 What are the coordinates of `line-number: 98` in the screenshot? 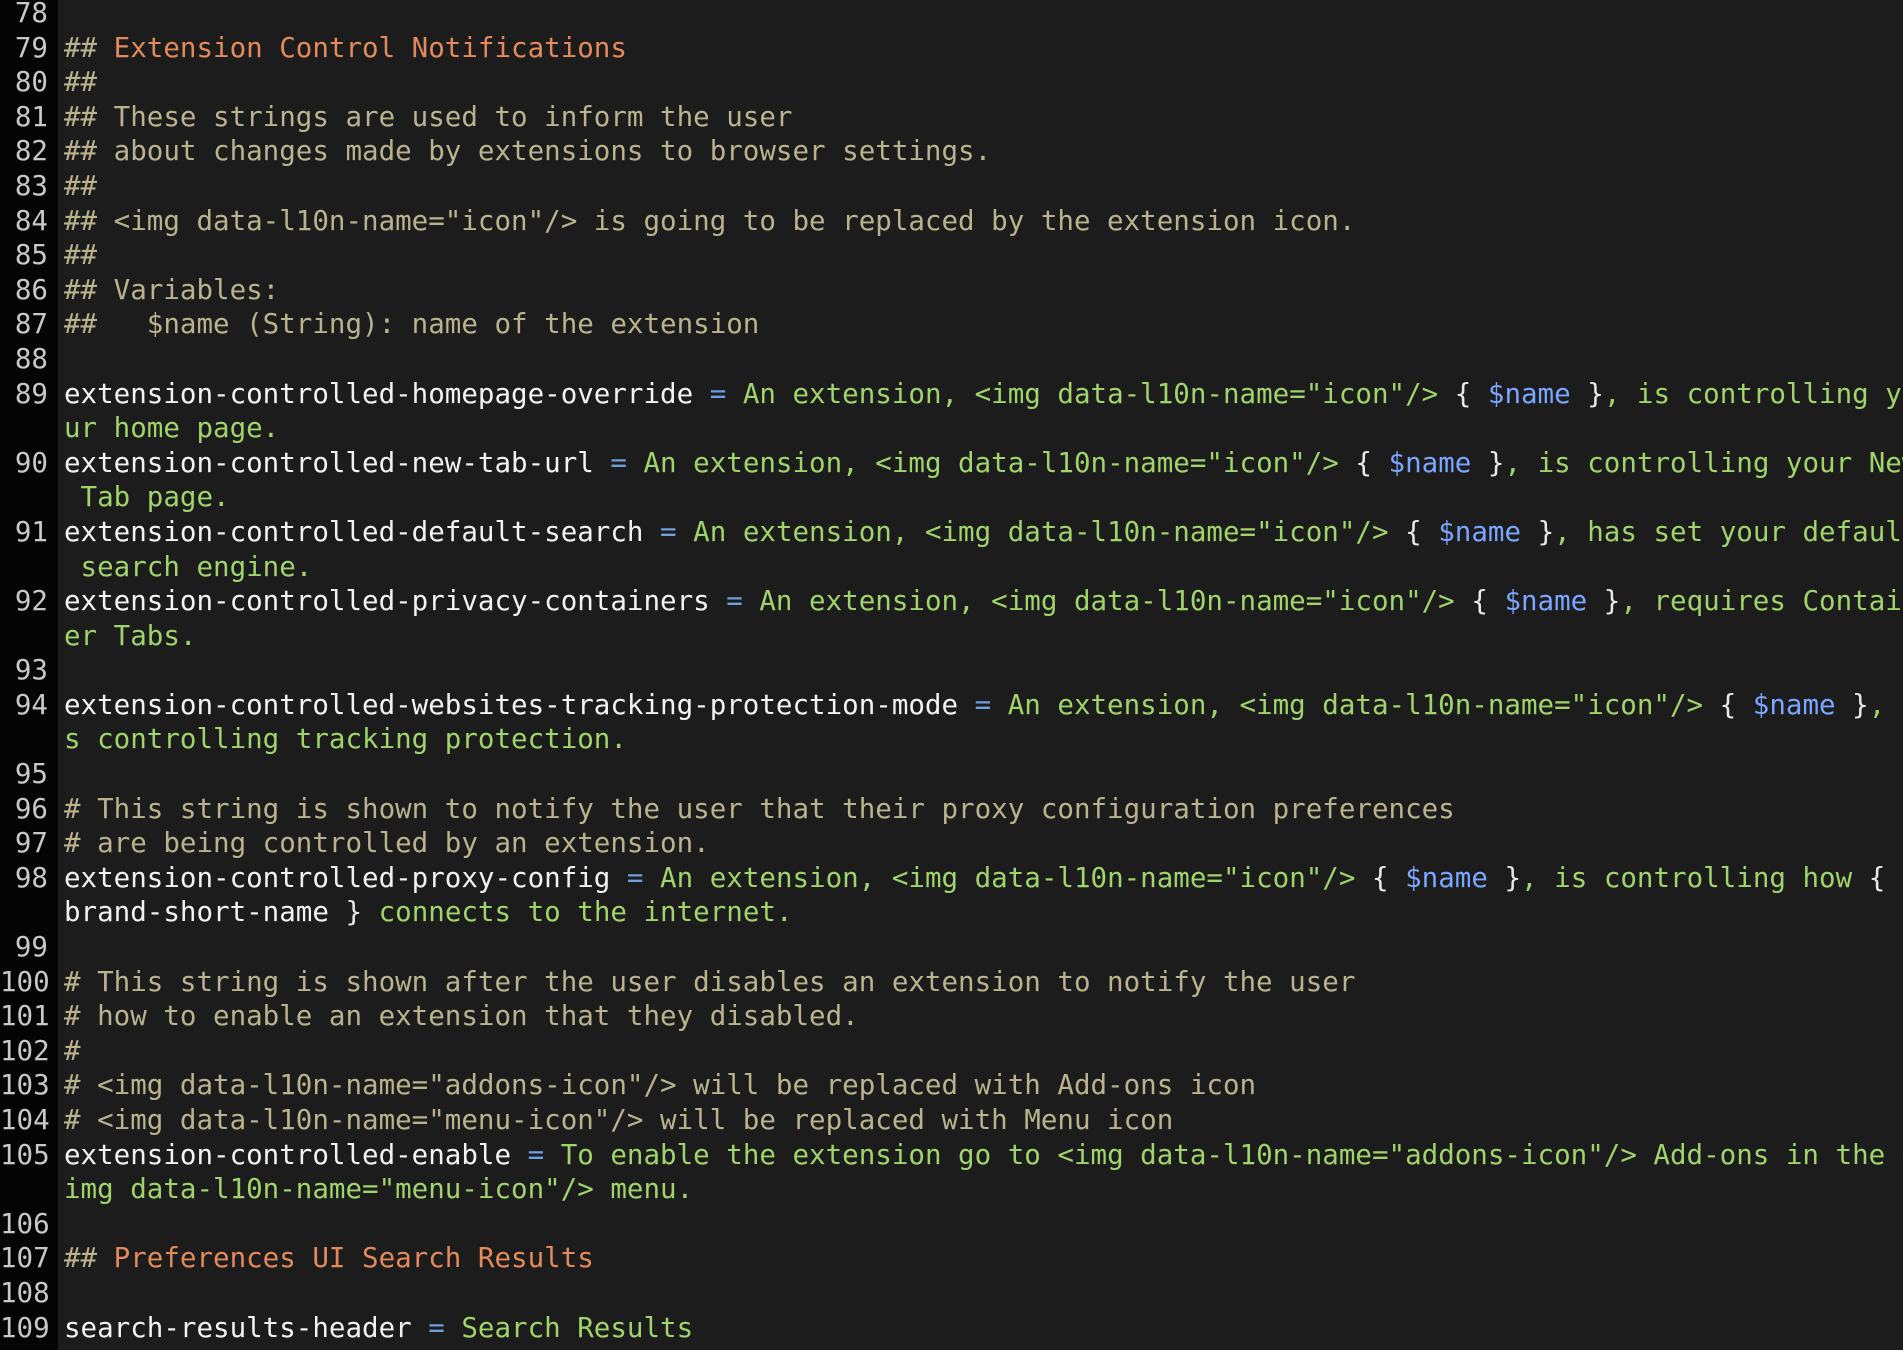 It's located at (31, 877).